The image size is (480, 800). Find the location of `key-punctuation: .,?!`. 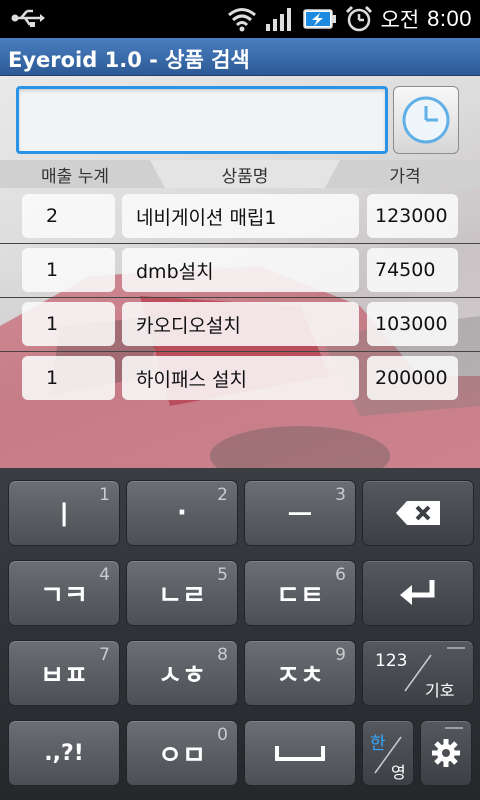

key-punctuation: .,?! is located at coordinates (64, 753).